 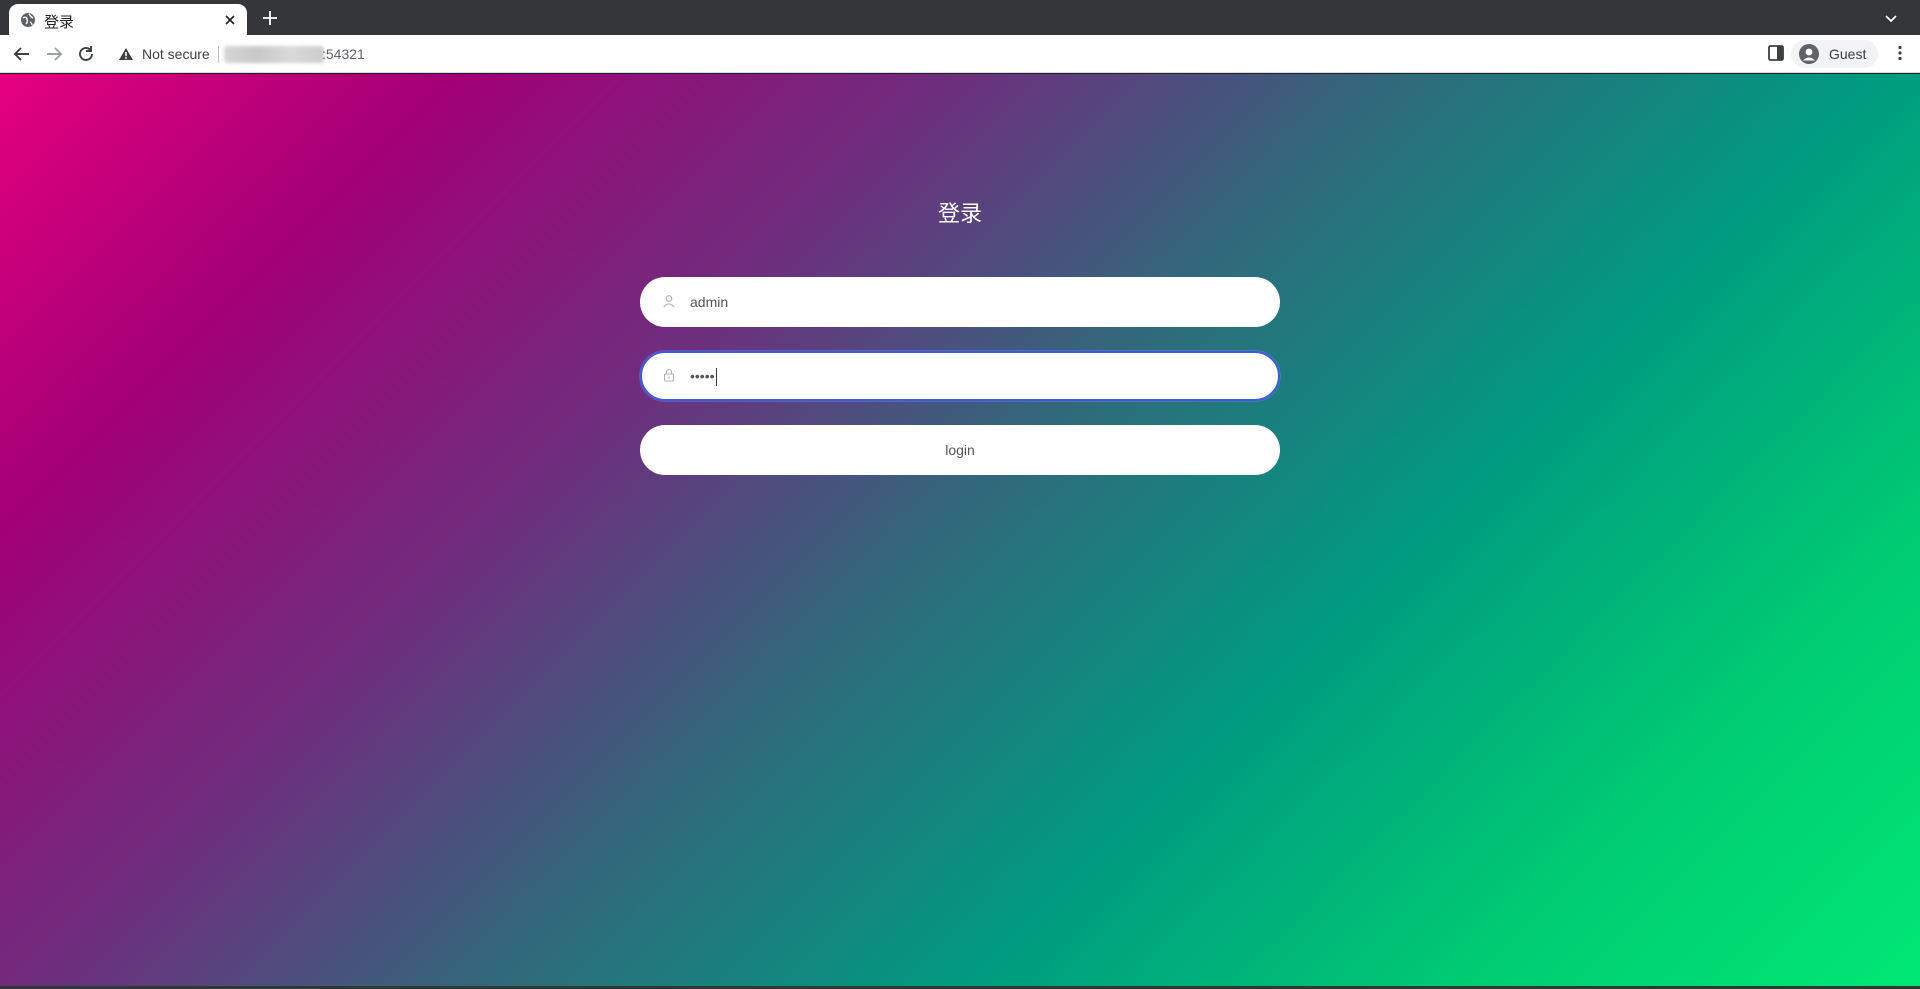 I want to click on password-field, so click(x=960, y=376).